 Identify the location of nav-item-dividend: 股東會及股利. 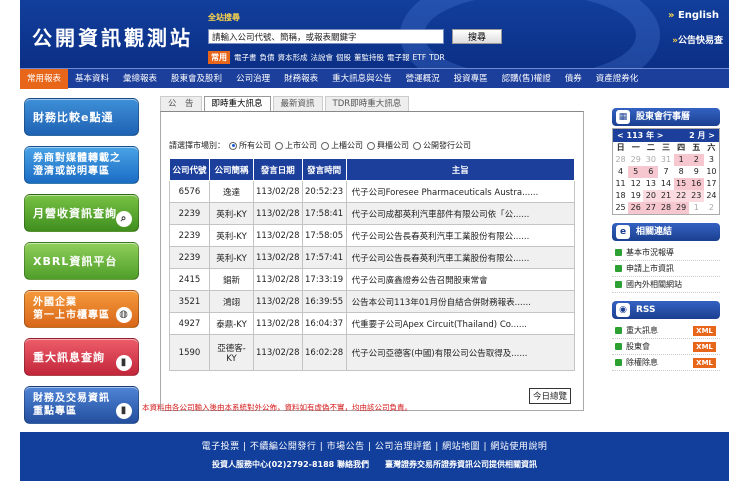
(196, 79).